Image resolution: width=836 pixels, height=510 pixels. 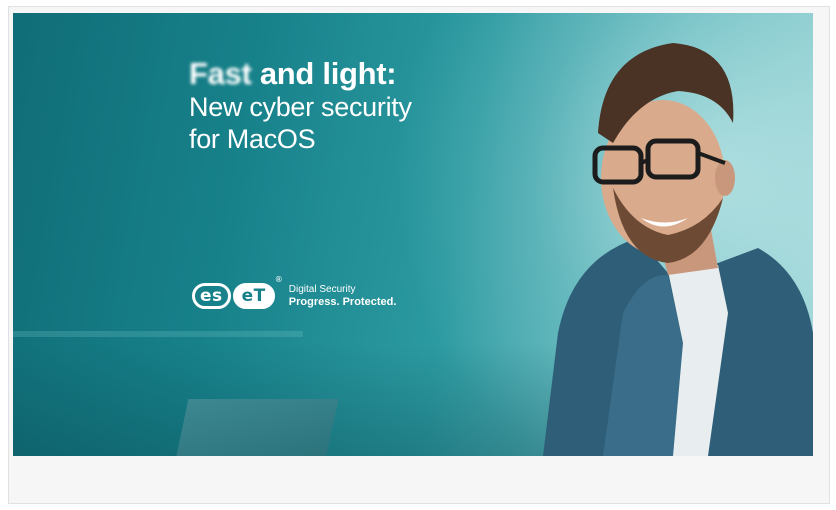 I want to click on laptop-illustration, so click(x=256, y=427).